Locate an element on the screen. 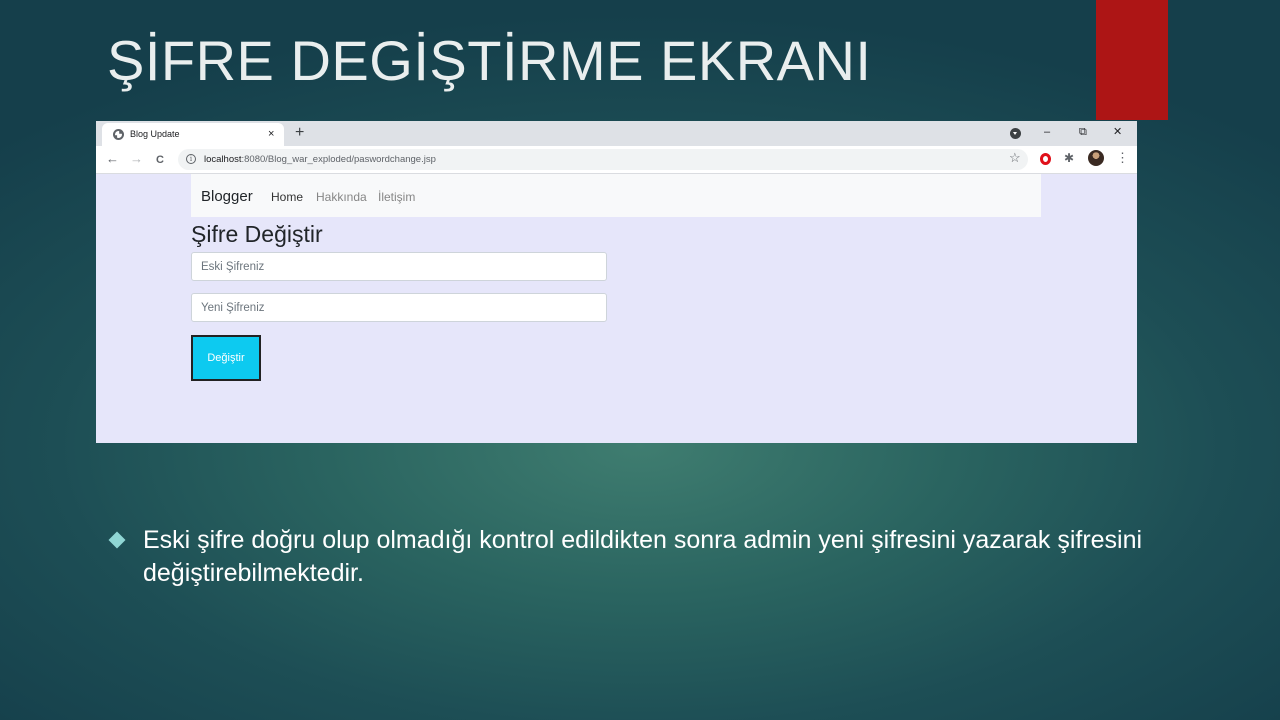  tab-strip: Blog Update × + – ⧉ ✕ is located at coordinates (616, 133).